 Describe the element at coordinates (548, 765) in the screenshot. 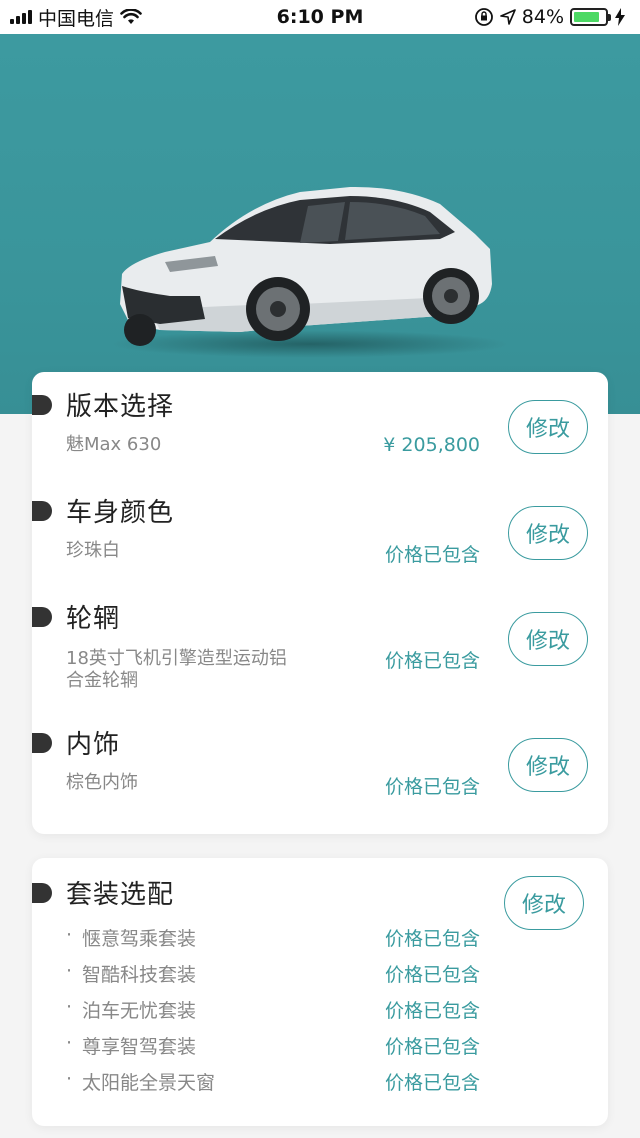

I see `edit-interior-button: 修改` at that location.